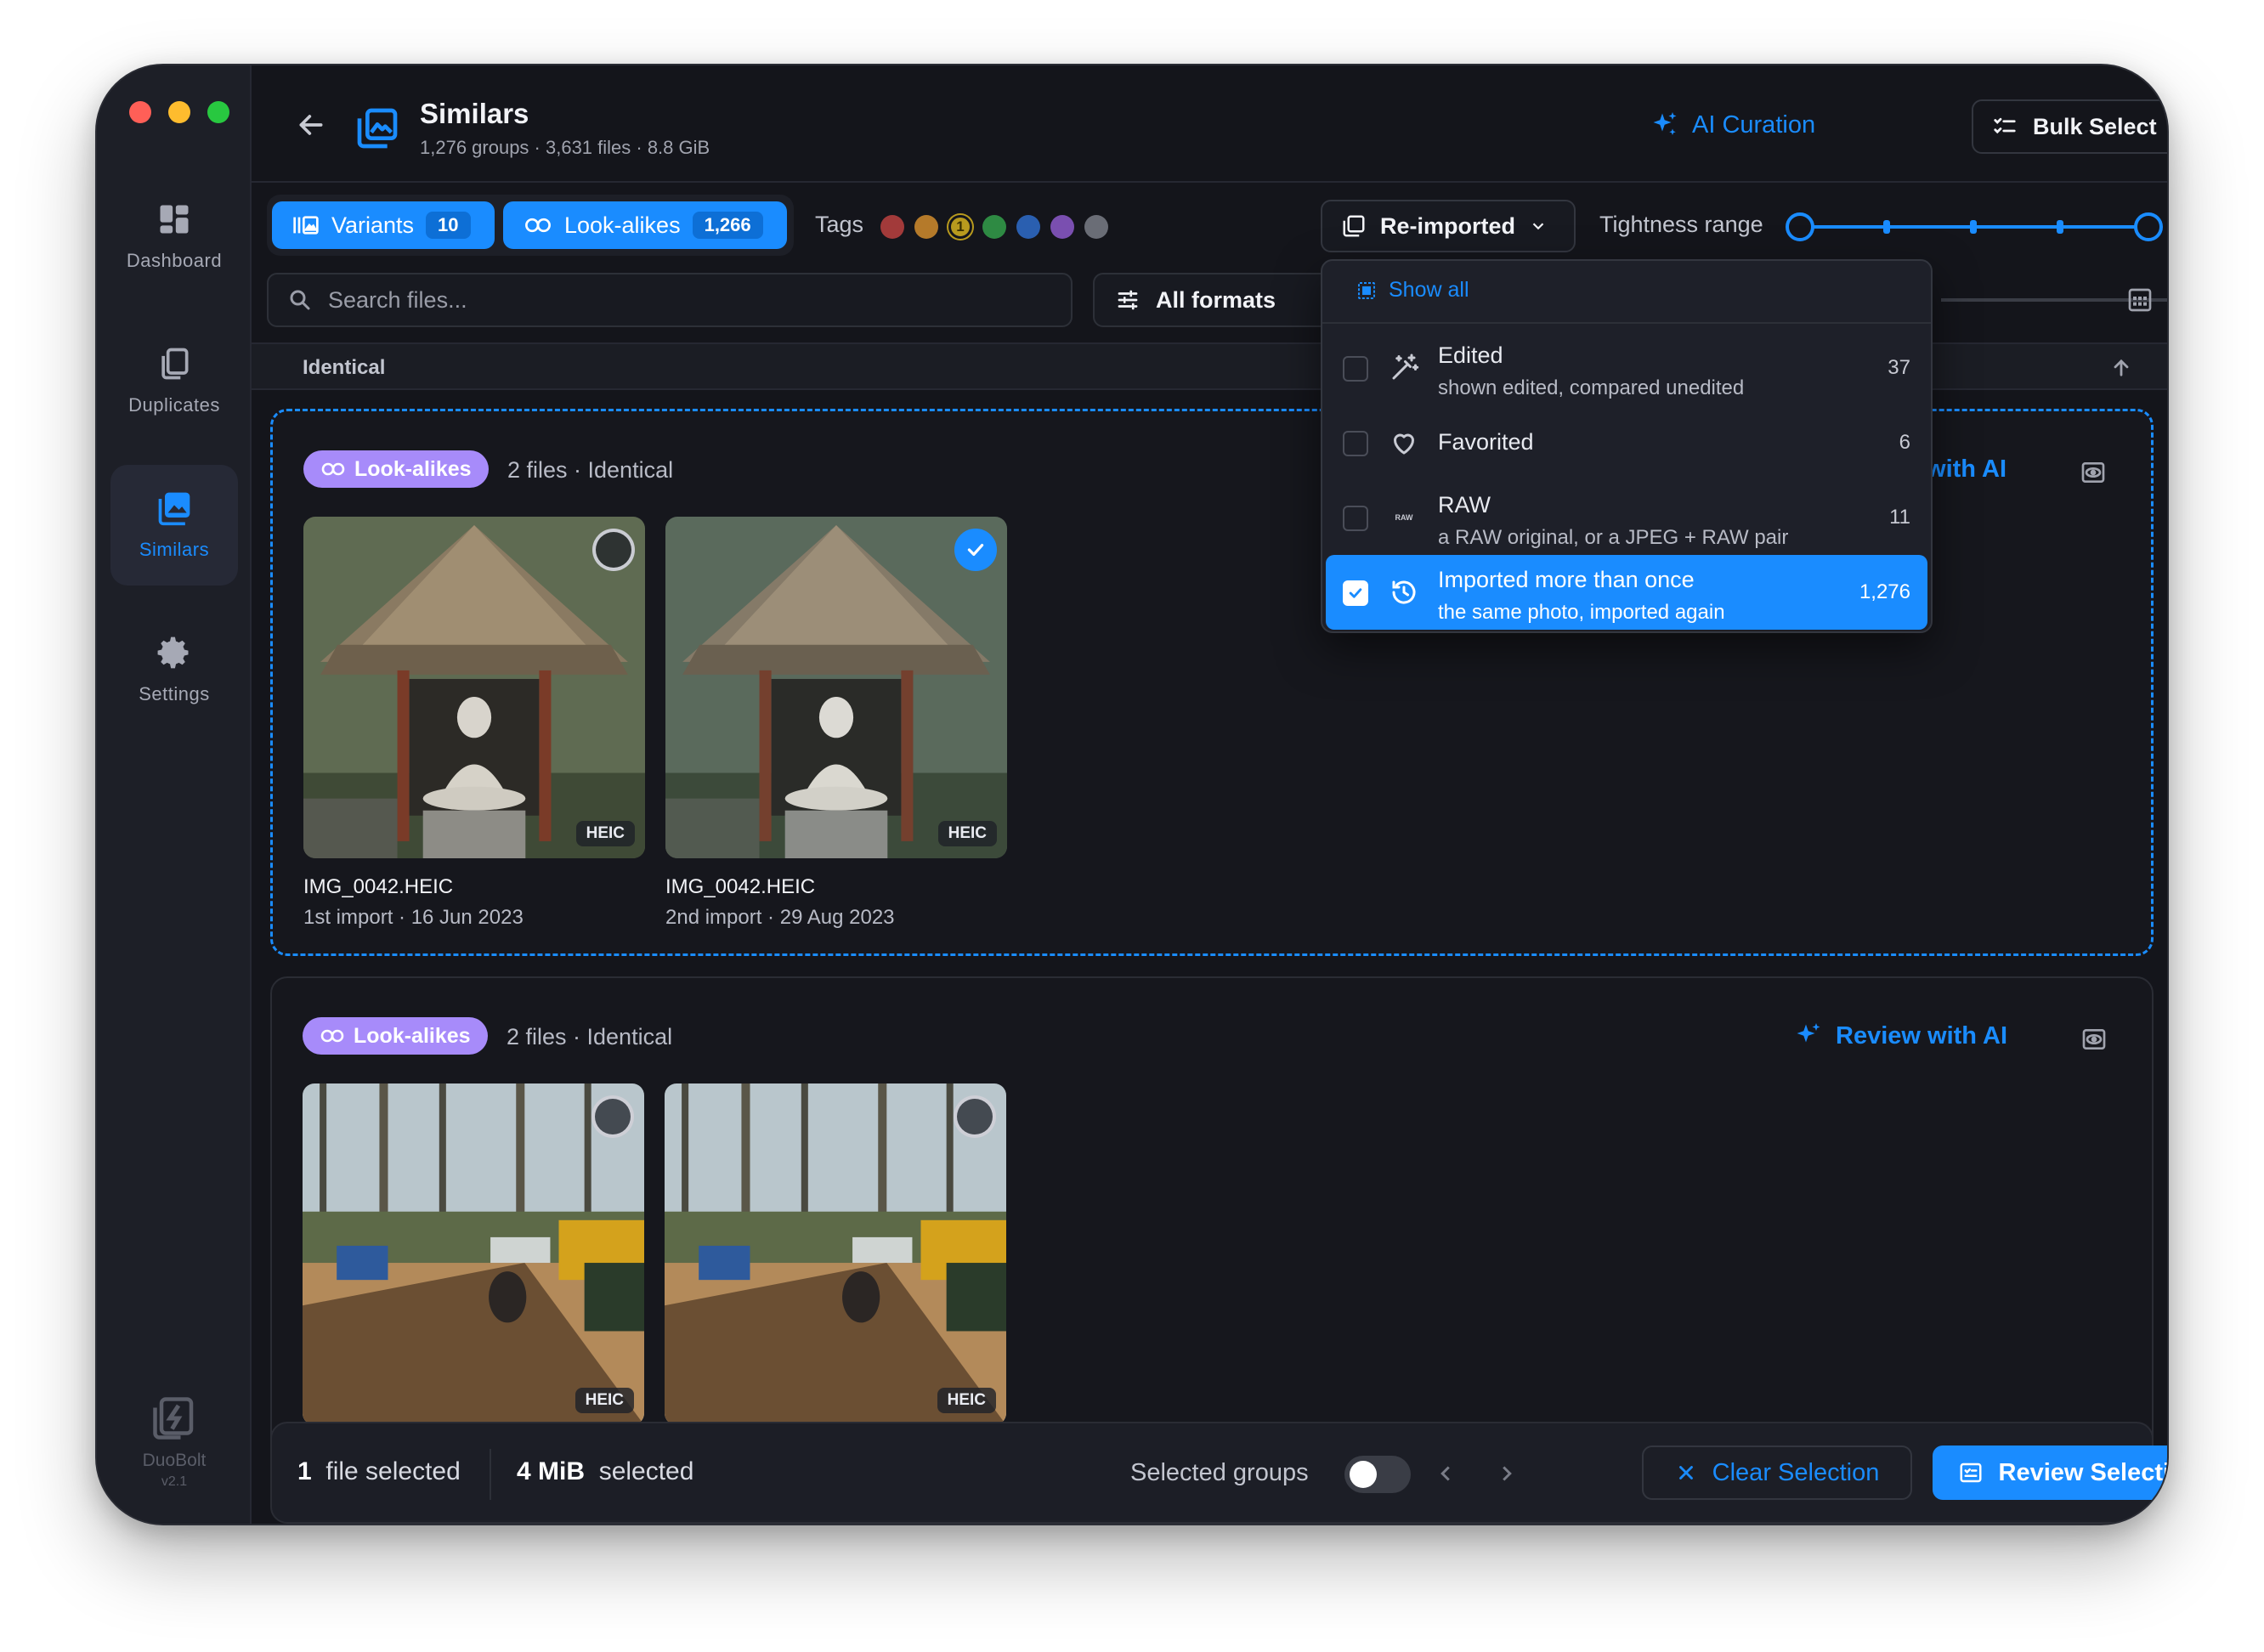 The image size is (2264, 1652). Describe the element at coordinates (646, 1471) in the screenshot. I see `size-selected-label: selected` at that location.